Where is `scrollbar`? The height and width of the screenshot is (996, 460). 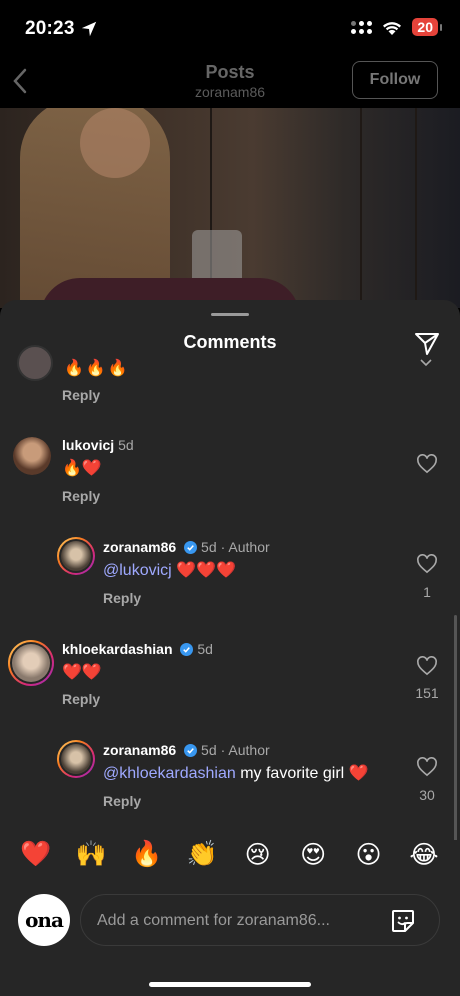
scrollbar is located at coordinates (455, 732).